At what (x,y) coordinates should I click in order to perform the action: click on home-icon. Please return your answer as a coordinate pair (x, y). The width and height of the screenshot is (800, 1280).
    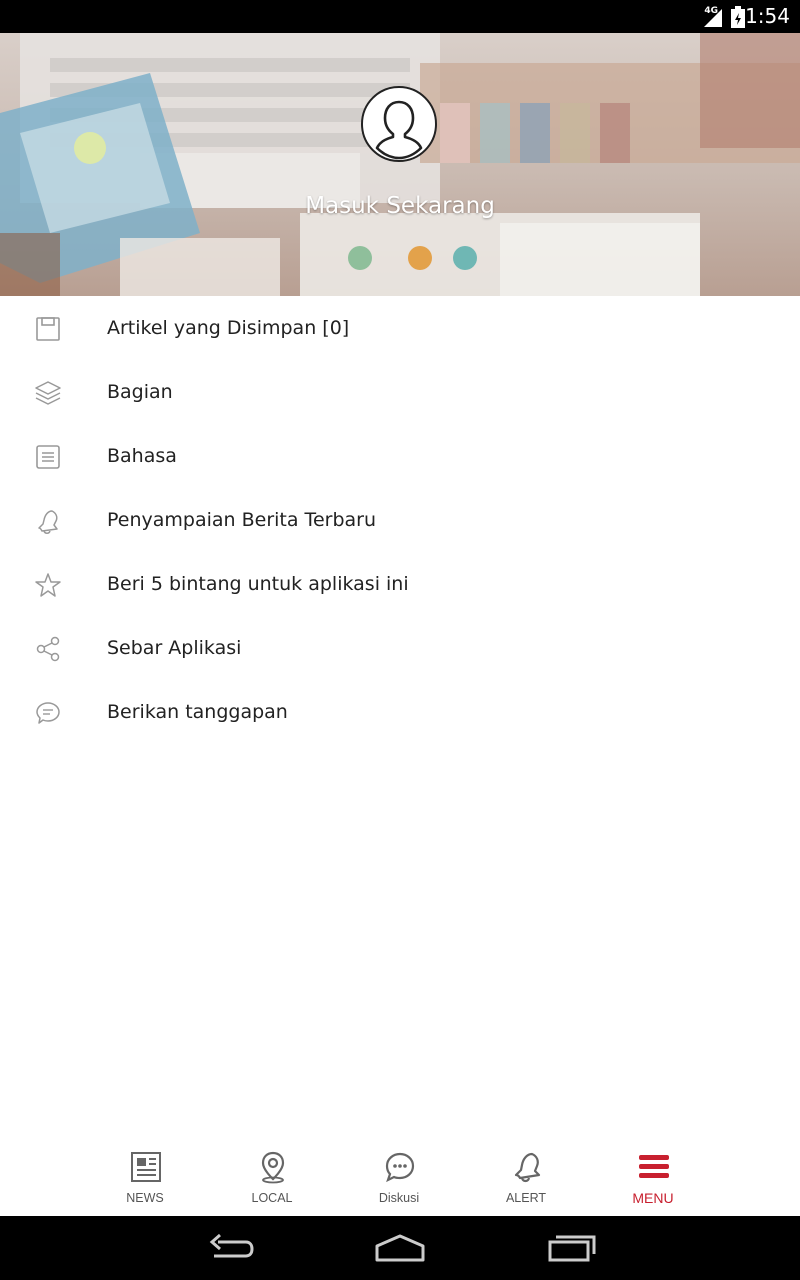
    Looking at the image, I should click on (400, 1248).